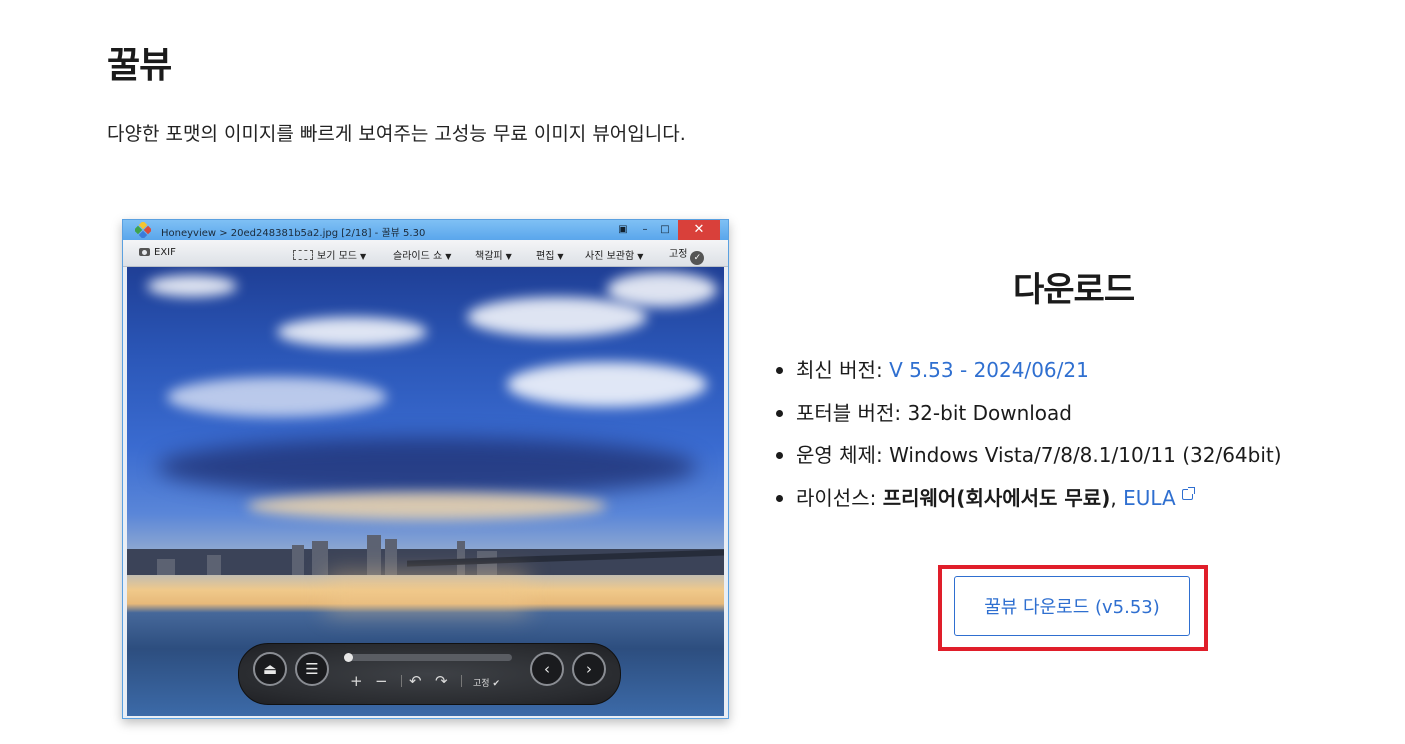  Describe the element at coordinates (144, 252) in the screenshot. I see `camera-icon` at that location.